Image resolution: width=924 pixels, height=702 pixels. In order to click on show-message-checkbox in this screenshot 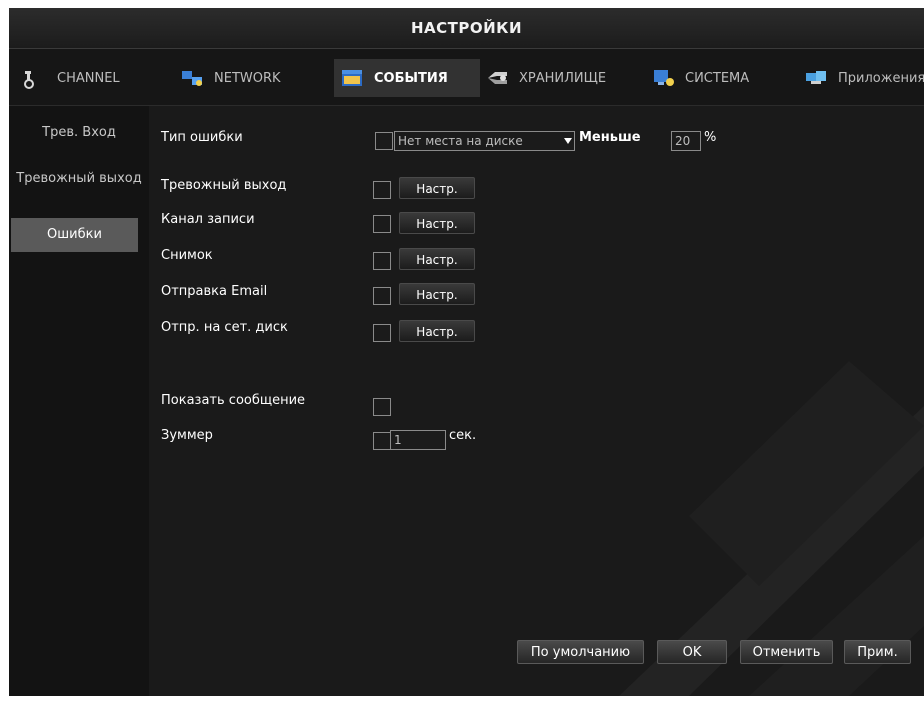, I will do `click(382, 407)`.